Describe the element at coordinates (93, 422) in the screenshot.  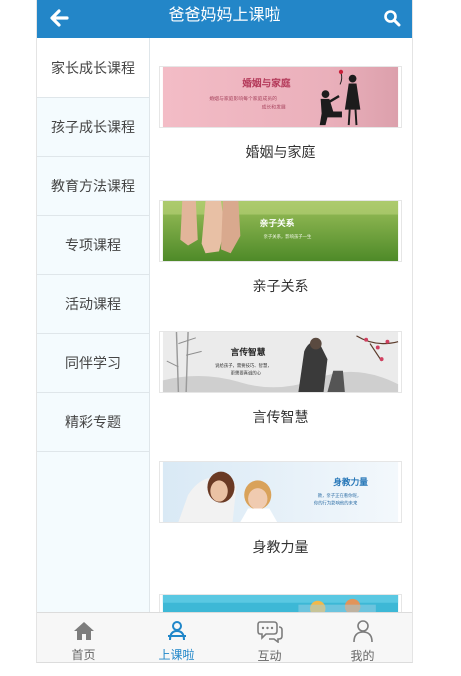
I see `sidebar-item-featured: 精彩专题` at that location.